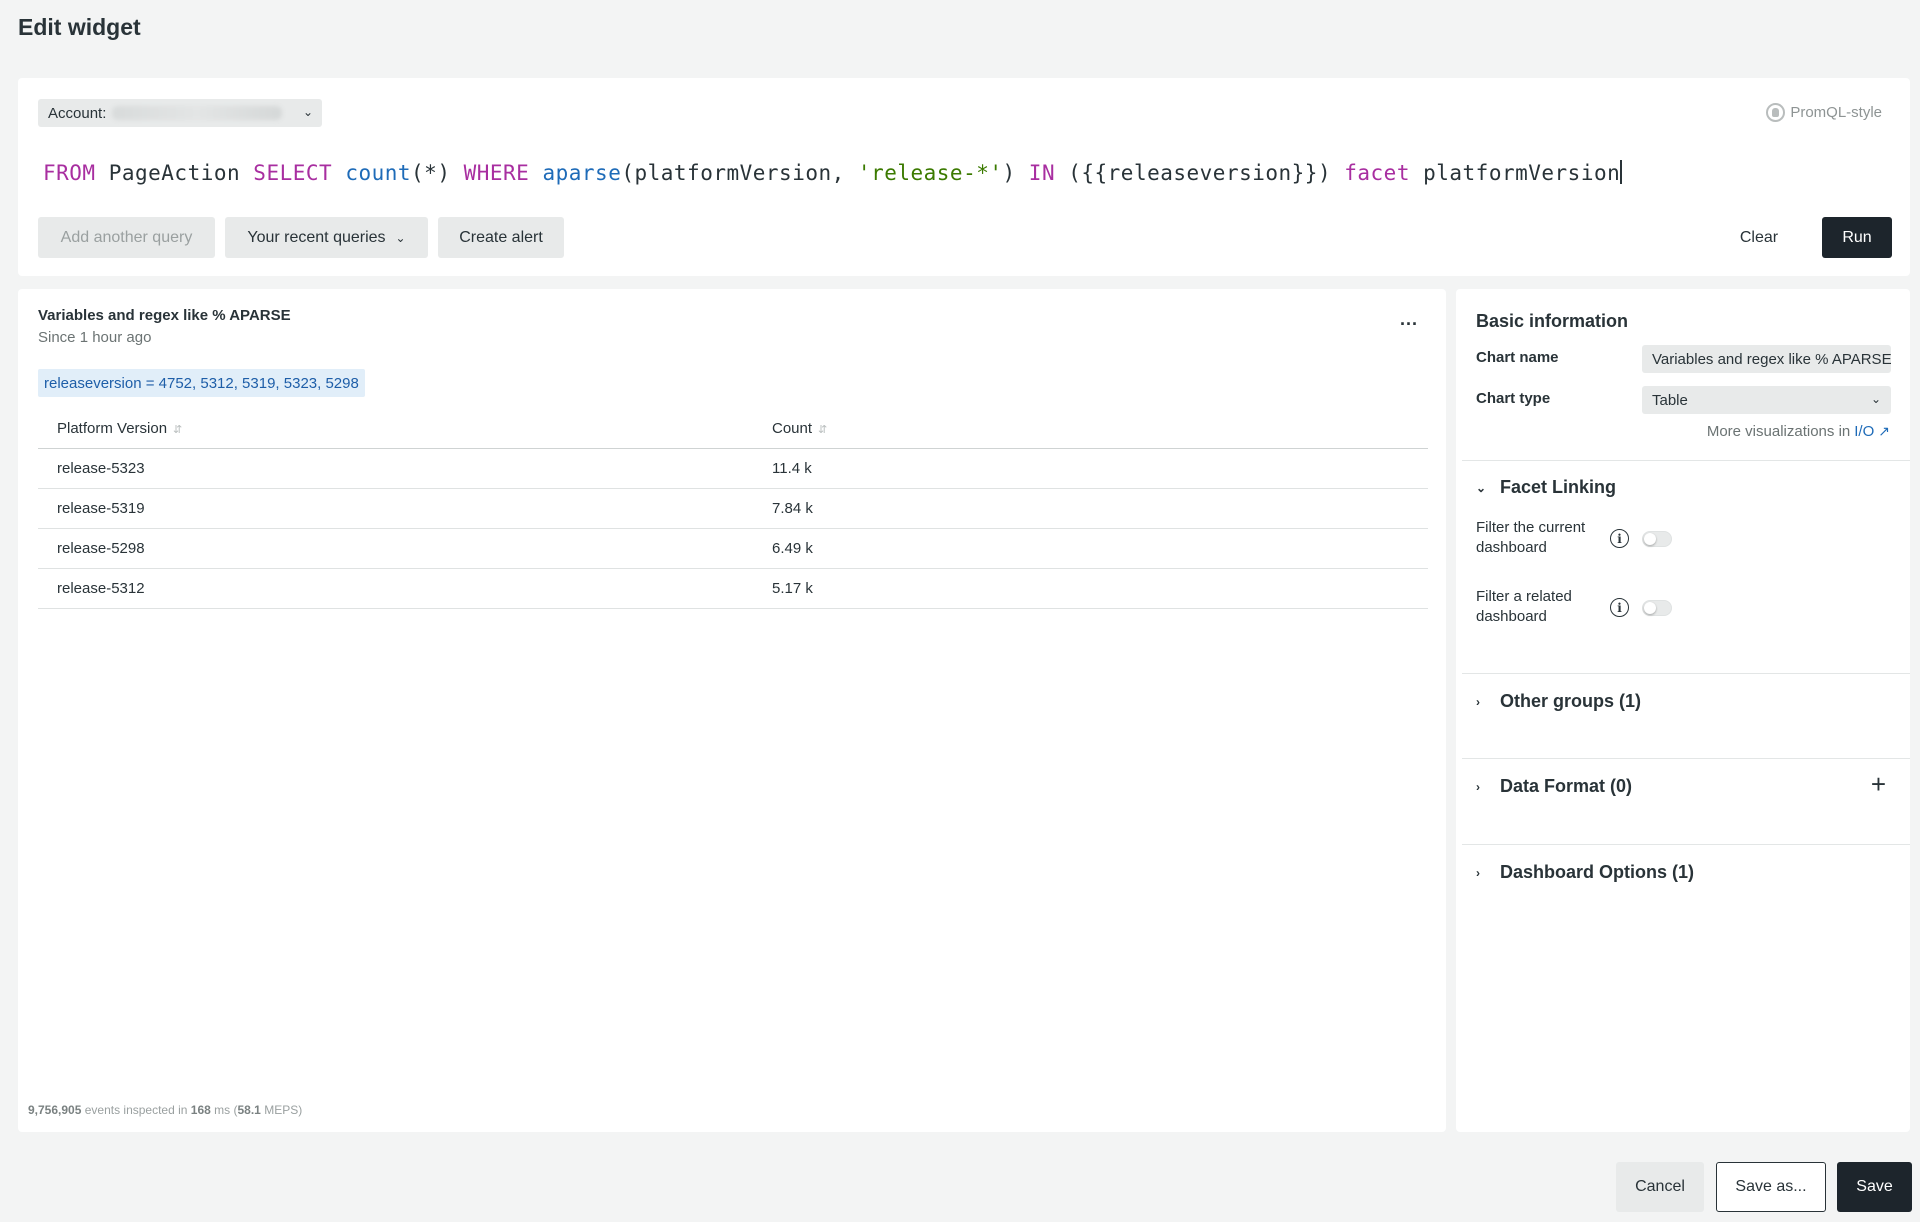 This screenshot has height=1222, width=1920. What do you see at coordinates (792, 548) in the screenshot?
I see `cell-count: 6.49 k` at bounding box center [792, 548].